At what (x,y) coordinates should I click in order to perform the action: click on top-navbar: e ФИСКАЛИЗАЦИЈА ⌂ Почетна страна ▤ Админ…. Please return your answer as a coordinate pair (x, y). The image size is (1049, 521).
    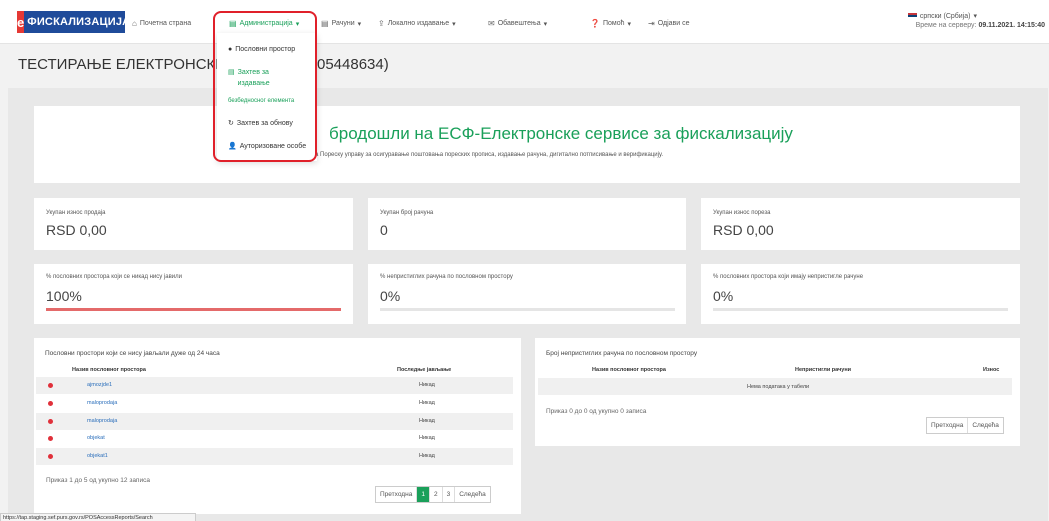
    Looking at the image, I should click on (524, 22).